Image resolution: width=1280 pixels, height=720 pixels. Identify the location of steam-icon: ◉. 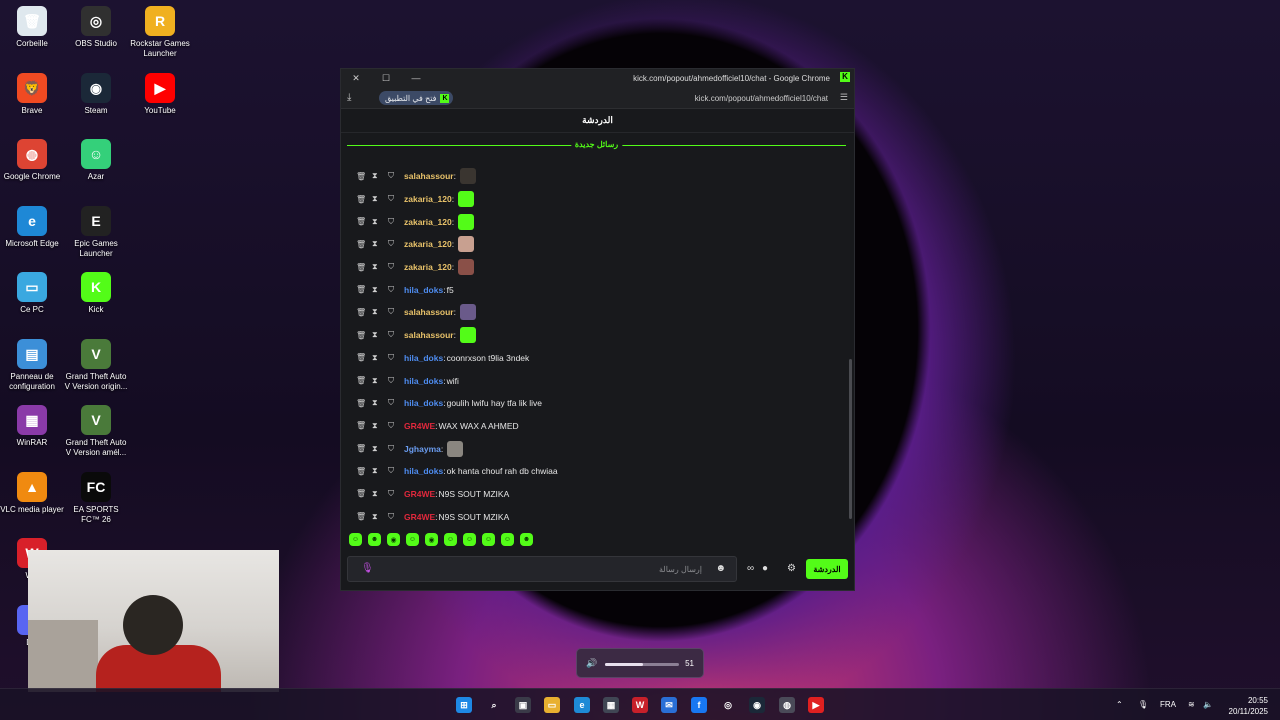
(757, 705).